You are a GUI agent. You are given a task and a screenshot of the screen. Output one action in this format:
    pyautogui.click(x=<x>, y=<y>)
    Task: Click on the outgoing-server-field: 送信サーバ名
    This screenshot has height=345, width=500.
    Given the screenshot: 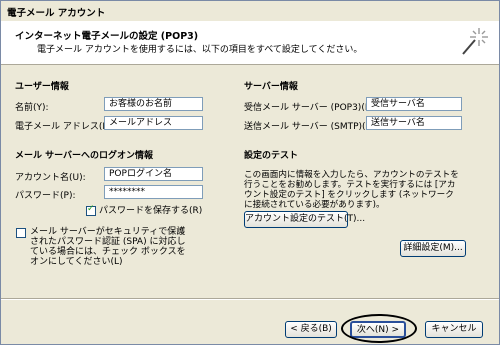 What is the action you would take?
    pyautogui.click(x=414, y=123)
    